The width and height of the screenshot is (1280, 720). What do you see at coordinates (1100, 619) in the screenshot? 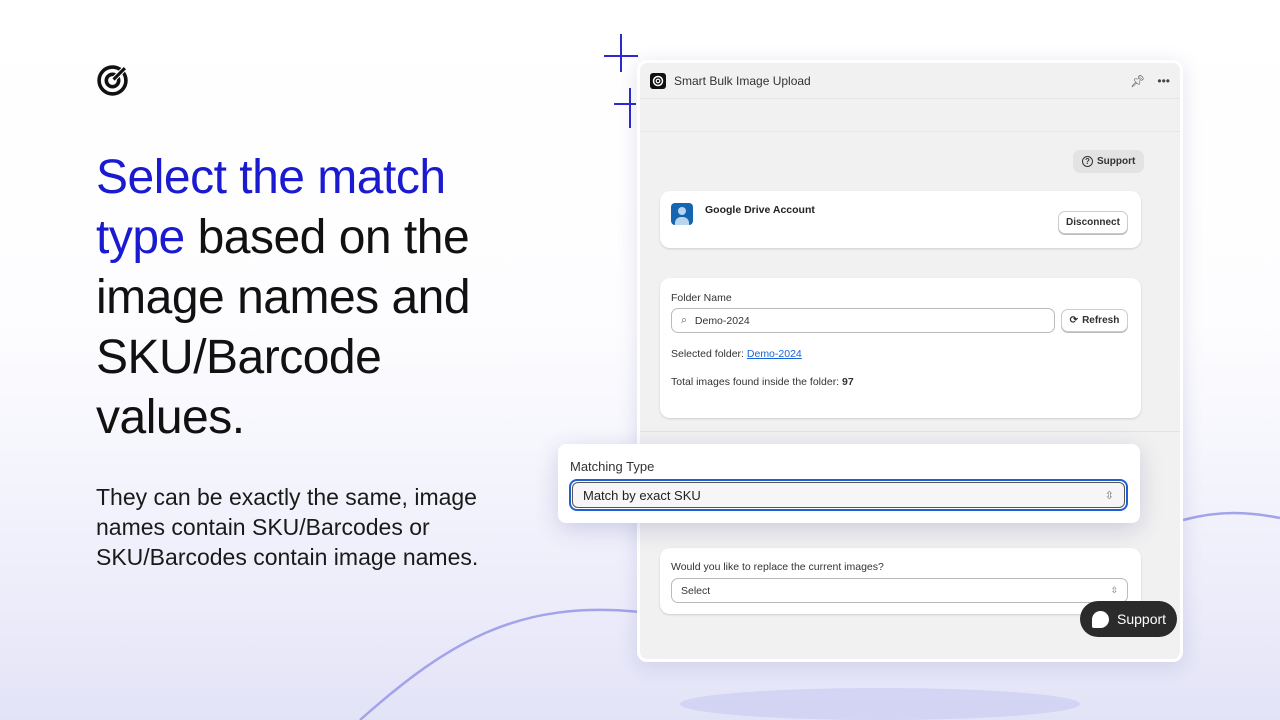
I see `chat-bubble-icon` at bounding box center [1100, 619].